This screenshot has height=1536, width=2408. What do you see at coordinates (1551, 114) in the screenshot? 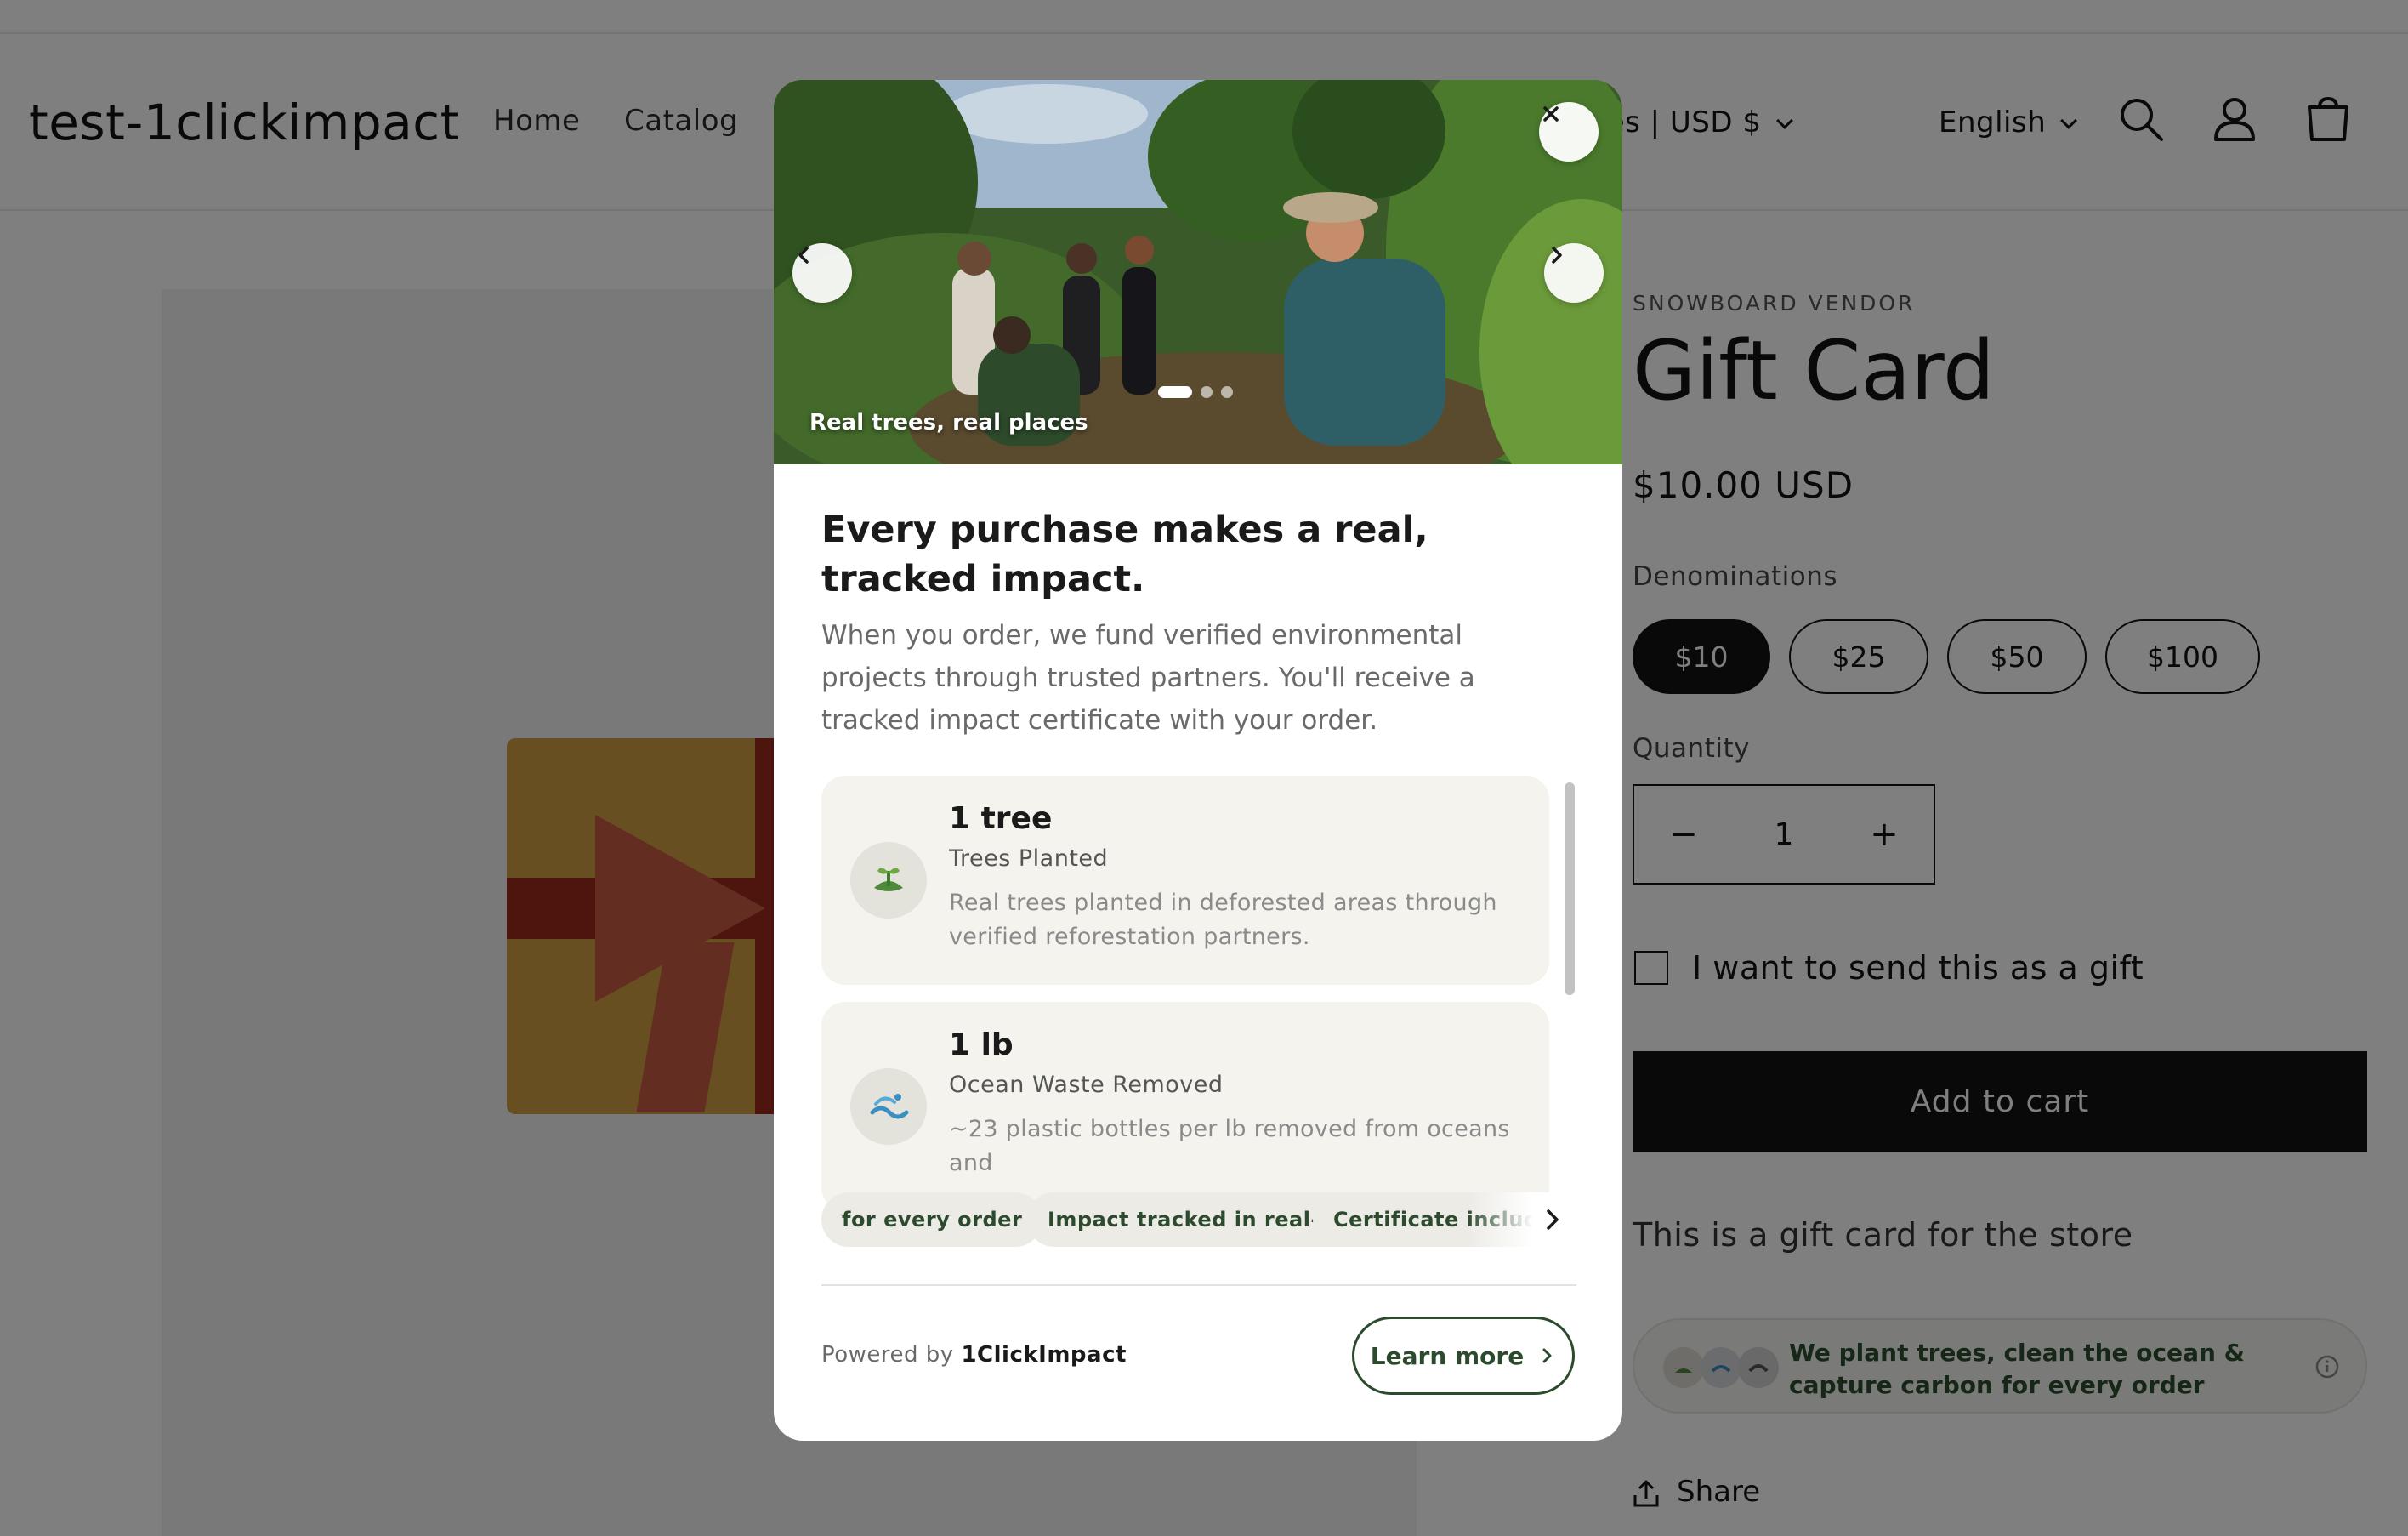
I see `close-icon` at bounding box center [1551, 114].